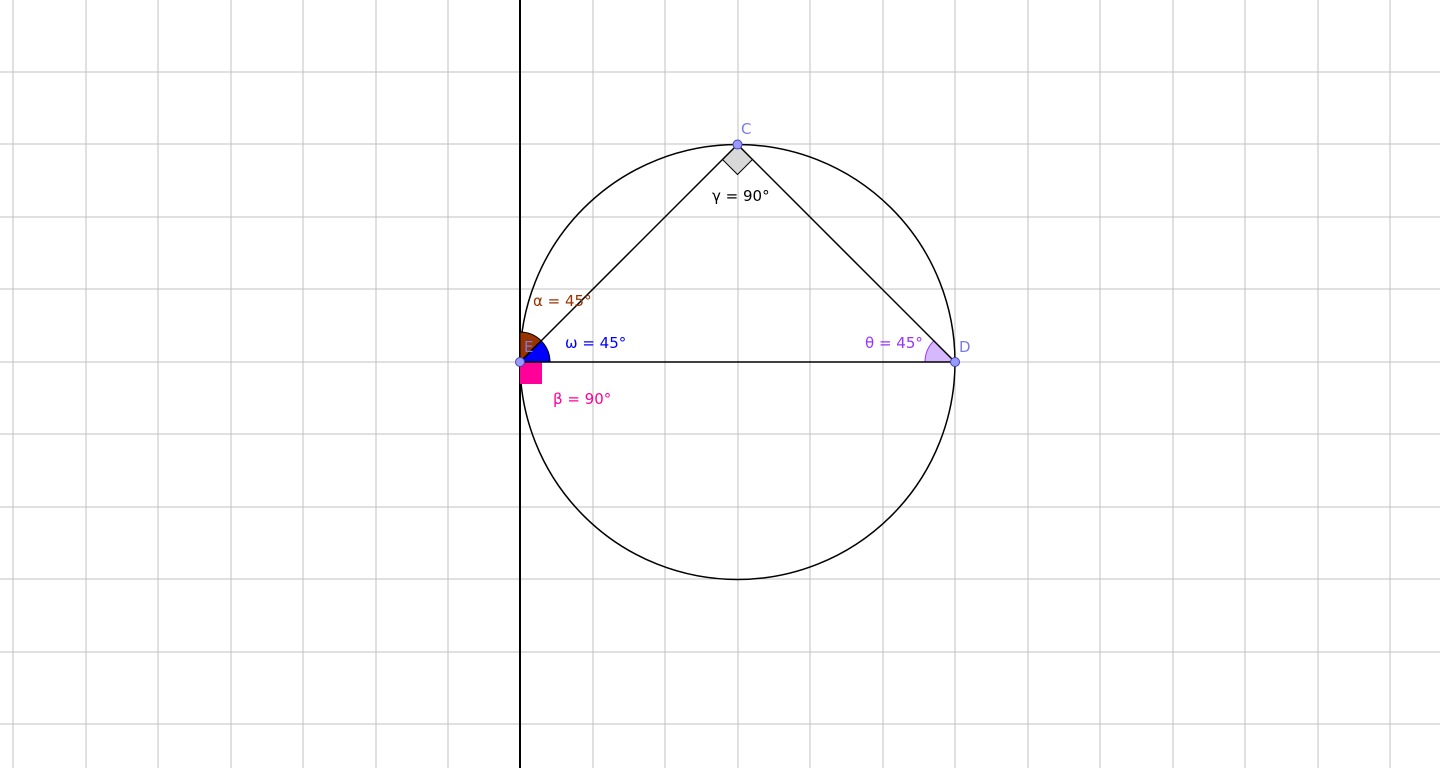  Describe the element at coordinates (629, 253) in the screenshot. I see `segment-EC` at that location.